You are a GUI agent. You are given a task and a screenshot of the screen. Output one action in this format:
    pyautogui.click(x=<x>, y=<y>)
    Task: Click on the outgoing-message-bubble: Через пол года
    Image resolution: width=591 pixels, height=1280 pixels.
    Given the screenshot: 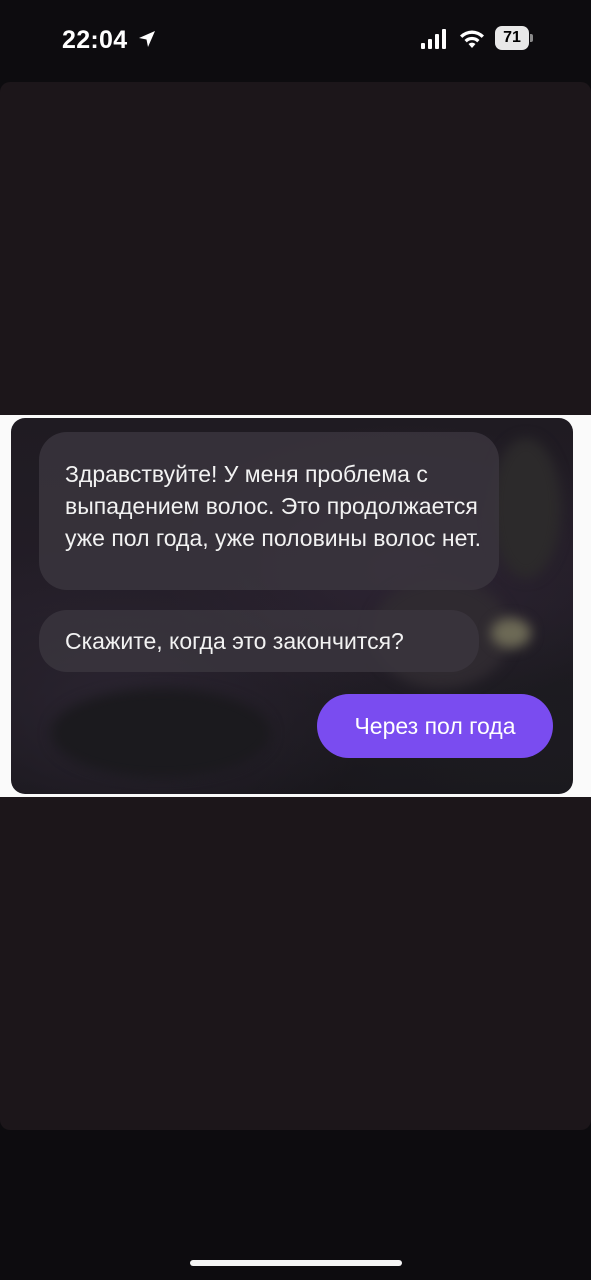 What is the action you would take?
    pyautogui.click(x=435, y=726)
    